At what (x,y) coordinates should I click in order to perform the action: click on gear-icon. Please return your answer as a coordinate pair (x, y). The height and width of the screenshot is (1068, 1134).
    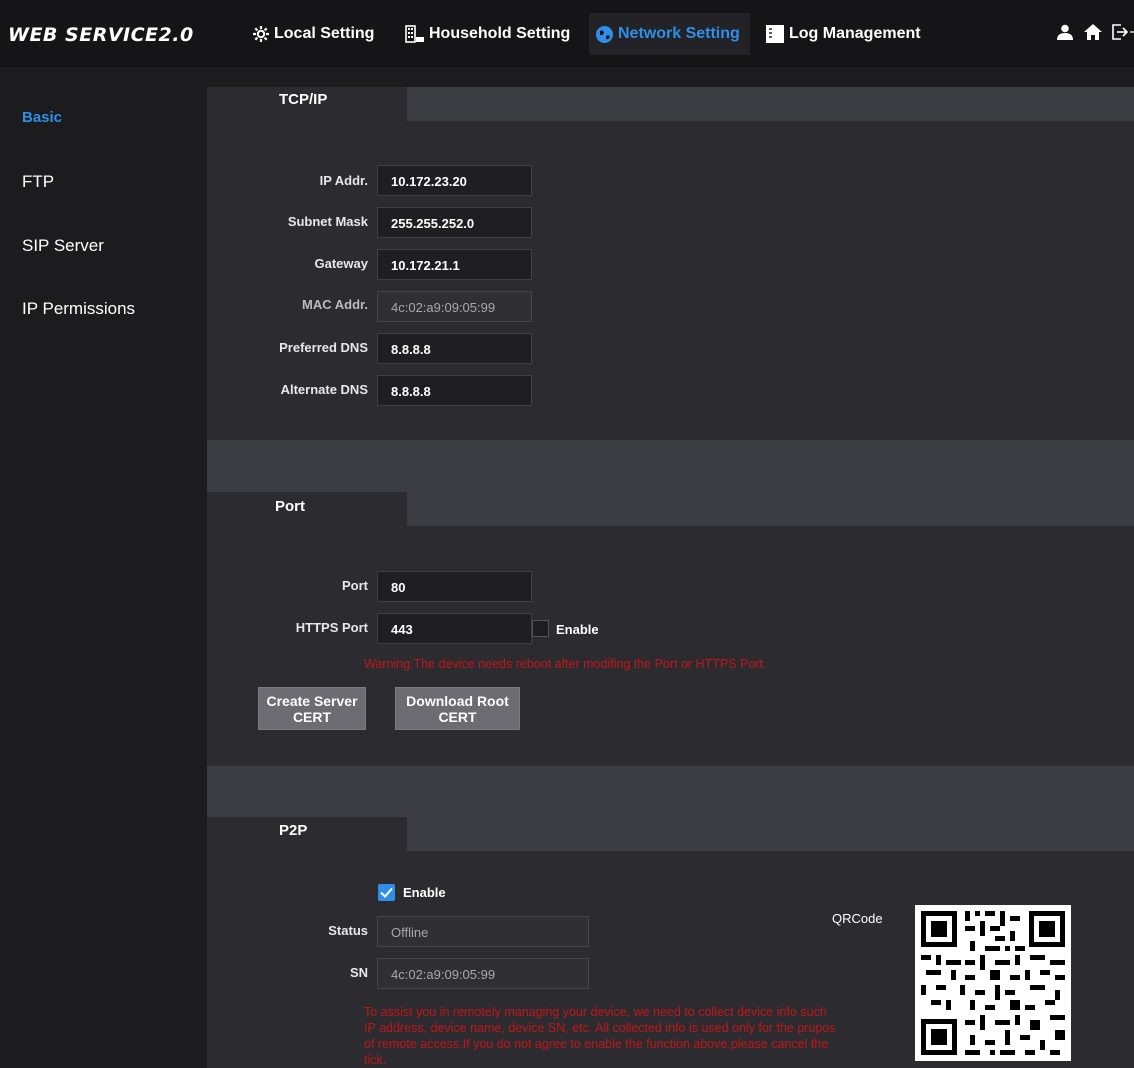
    Looking at the image, I should click on (261, 34).